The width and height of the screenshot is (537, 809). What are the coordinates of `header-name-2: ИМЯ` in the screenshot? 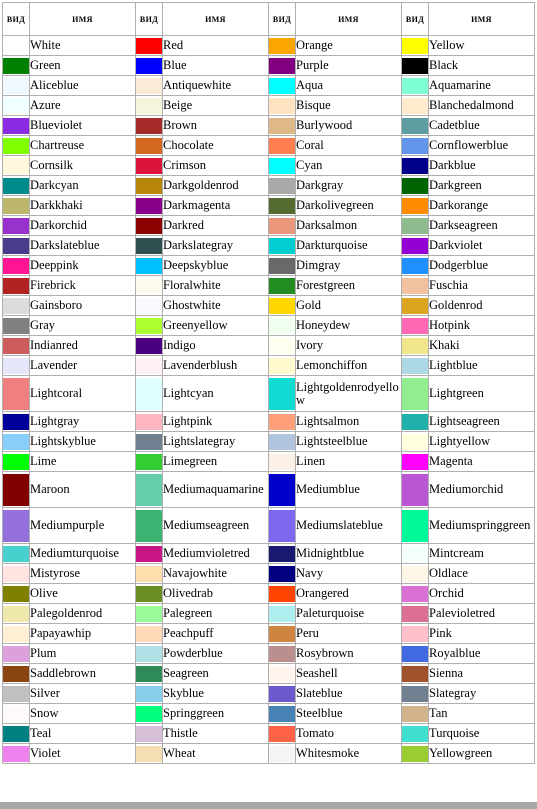 It's located at (215, 19).